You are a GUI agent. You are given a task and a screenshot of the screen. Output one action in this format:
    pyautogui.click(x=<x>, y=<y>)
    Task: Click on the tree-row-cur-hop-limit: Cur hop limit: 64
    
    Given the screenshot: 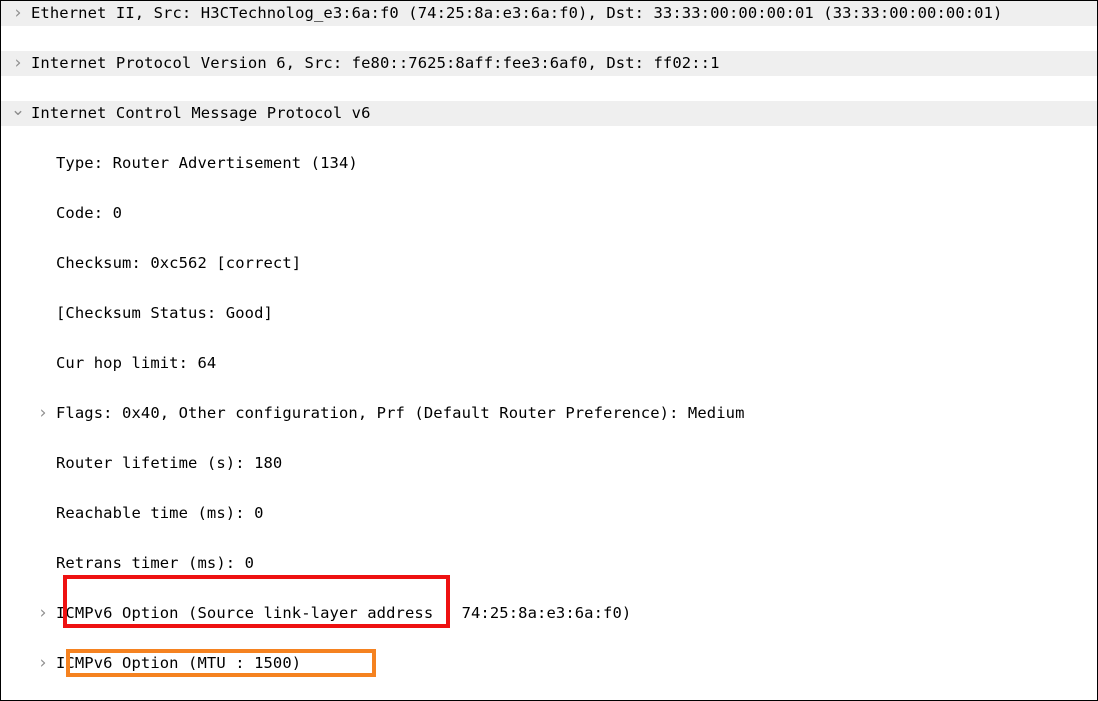 What is the action you would take?
    pyautogui.click(x=549, y=363)
    